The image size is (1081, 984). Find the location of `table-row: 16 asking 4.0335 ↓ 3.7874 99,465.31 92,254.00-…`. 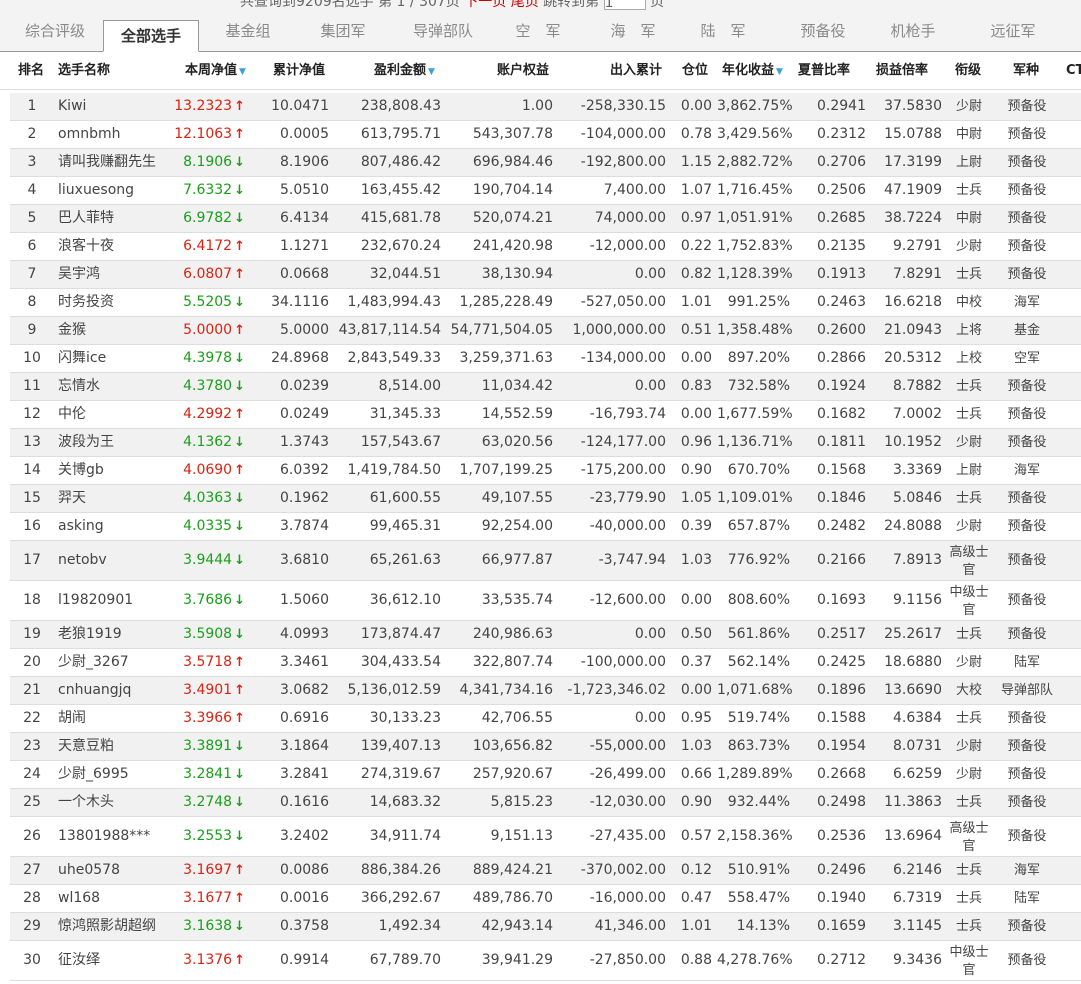

table-row: 16 asking 4.0335 ↓ 3.7874 99,465.31 92,254.00-… is located at coordinates (545, 527).